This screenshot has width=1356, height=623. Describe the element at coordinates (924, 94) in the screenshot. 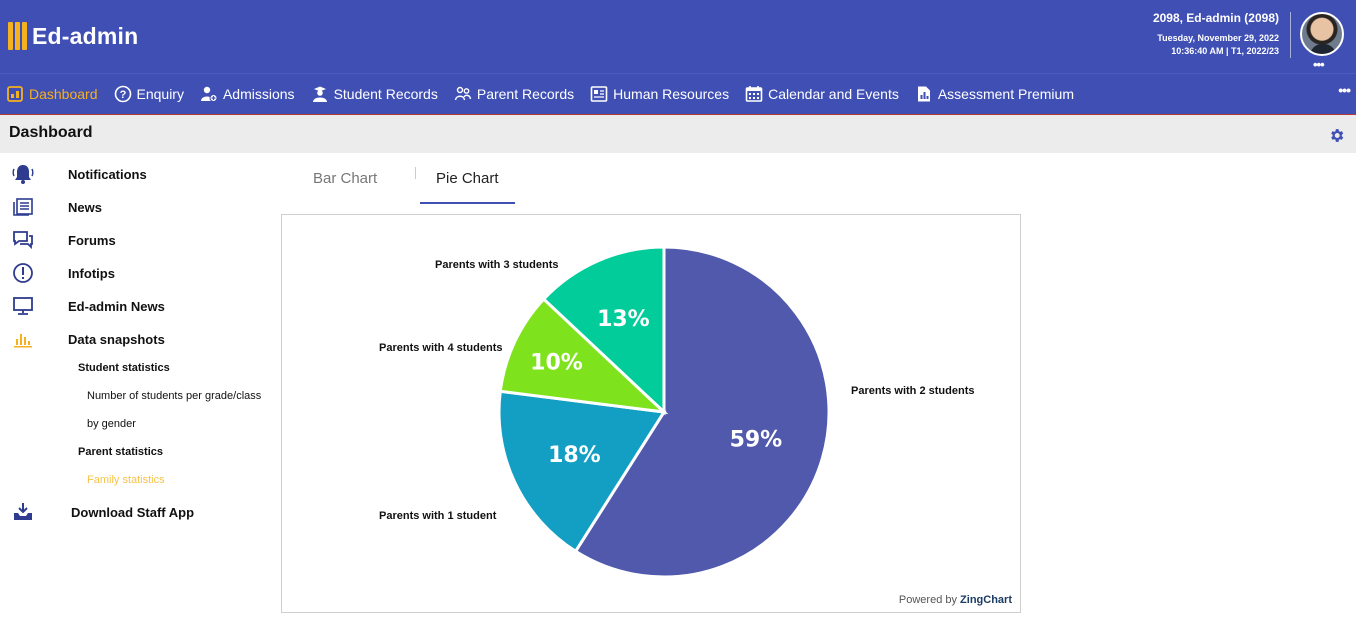

I see `report-icon` at that location.